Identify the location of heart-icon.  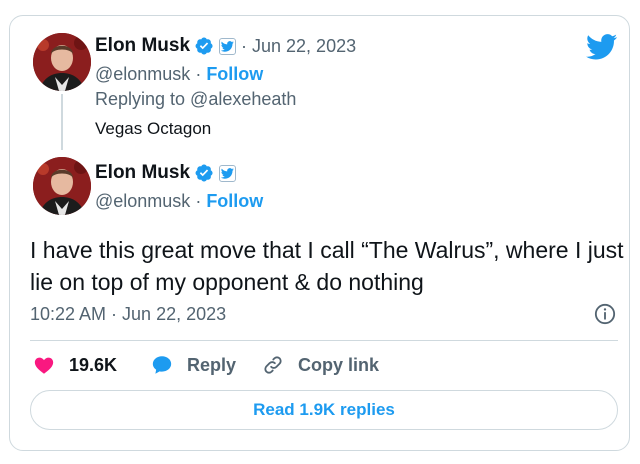
(44, 365).